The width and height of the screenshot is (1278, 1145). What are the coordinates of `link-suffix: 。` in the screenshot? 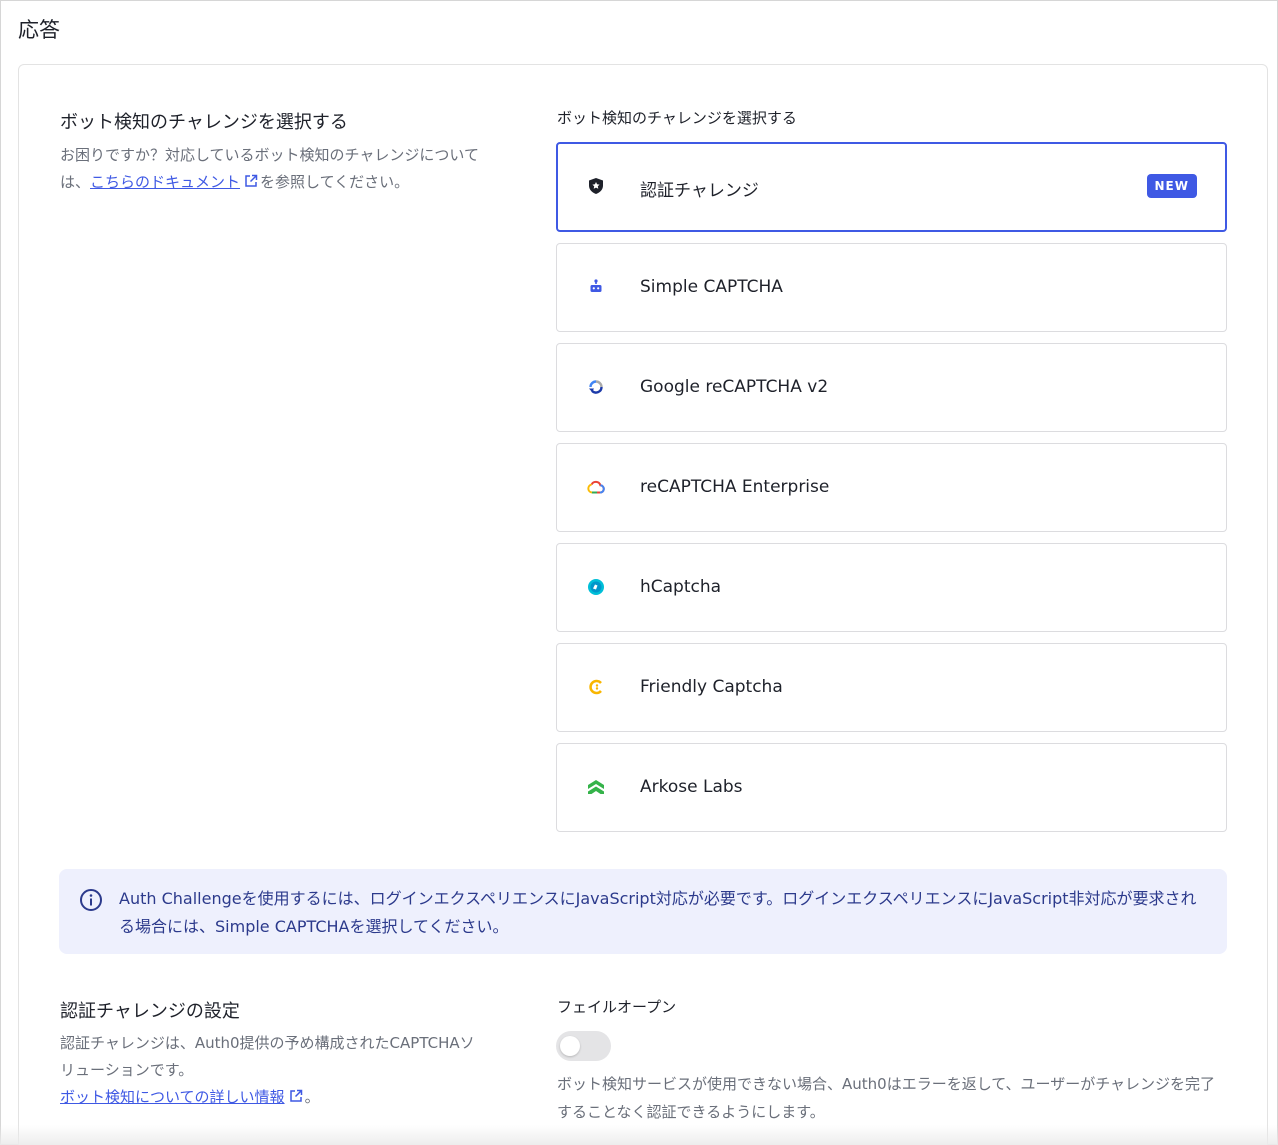 It's located at (312, 1097).